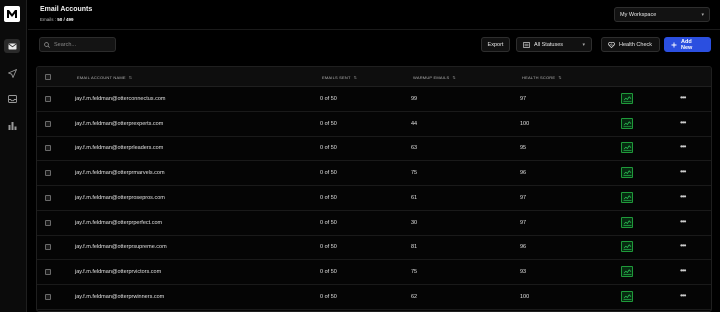  I want to click on column-header-warmup-emails: WARMUP EMAILS ⇅, so click(434, 77).